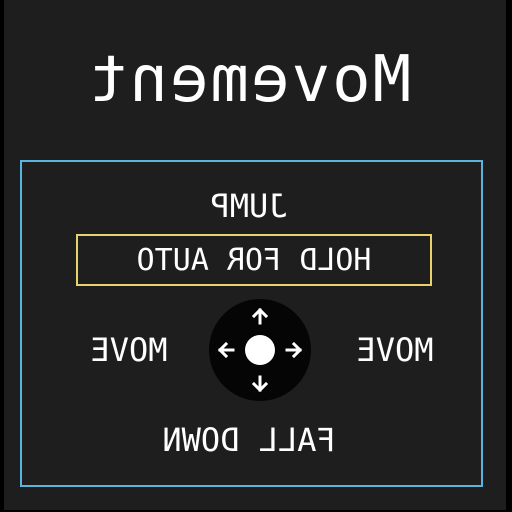  I want to click on move-right-label: MOVE, so click(395, 350).